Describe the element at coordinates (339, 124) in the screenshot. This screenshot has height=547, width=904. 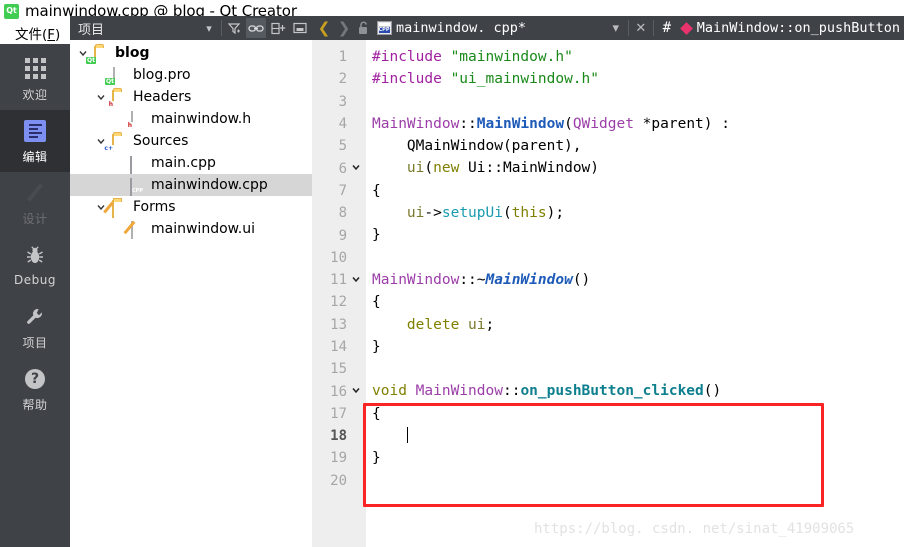
I see `line-number-4: 4` at that location.